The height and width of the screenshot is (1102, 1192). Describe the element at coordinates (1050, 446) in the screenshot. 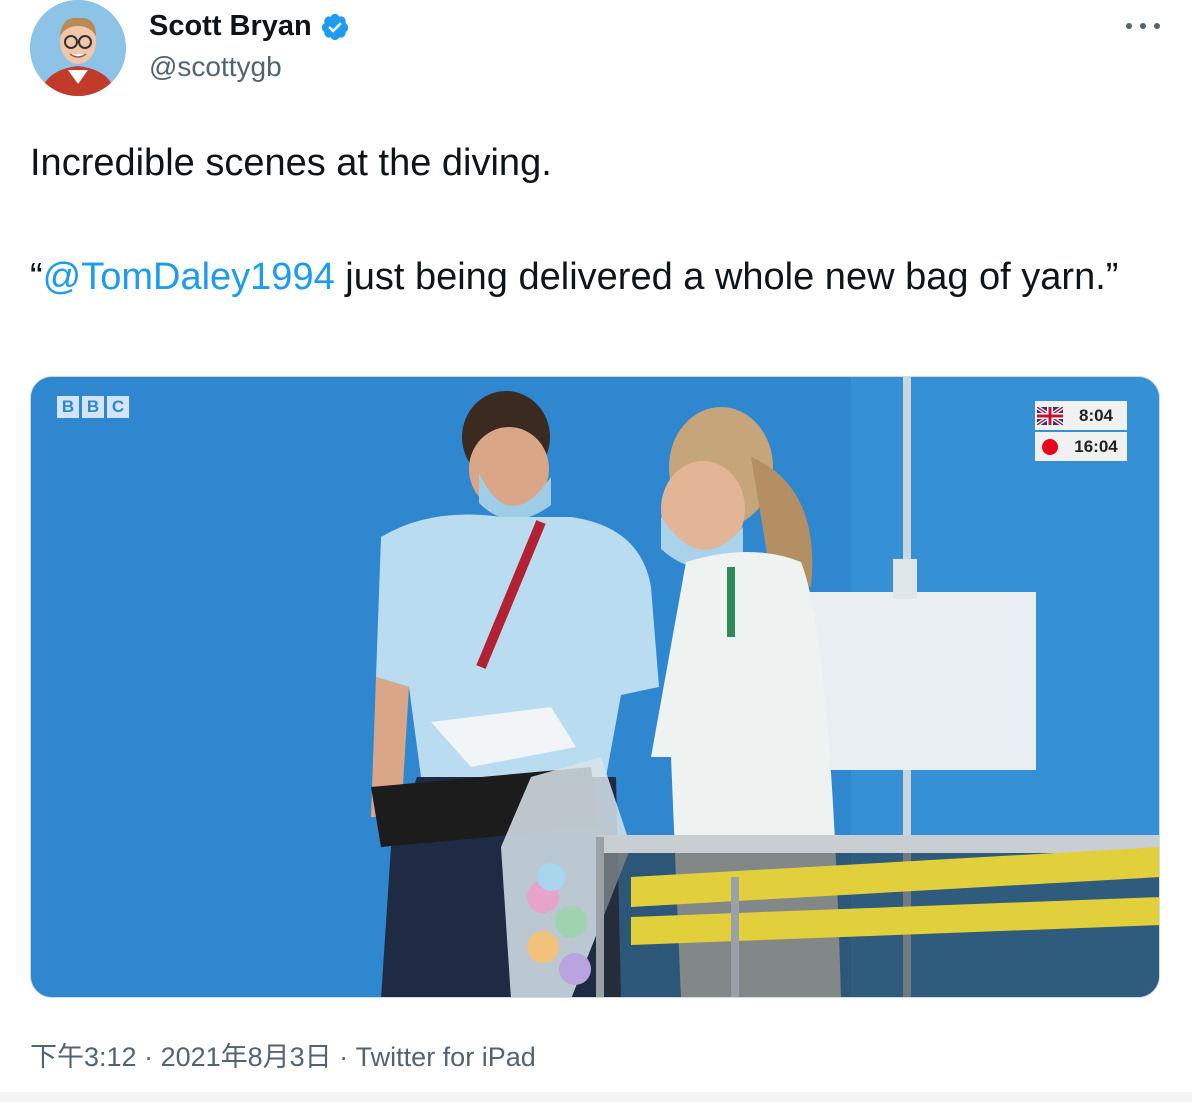

I see `japan-flag-icon` at that location.